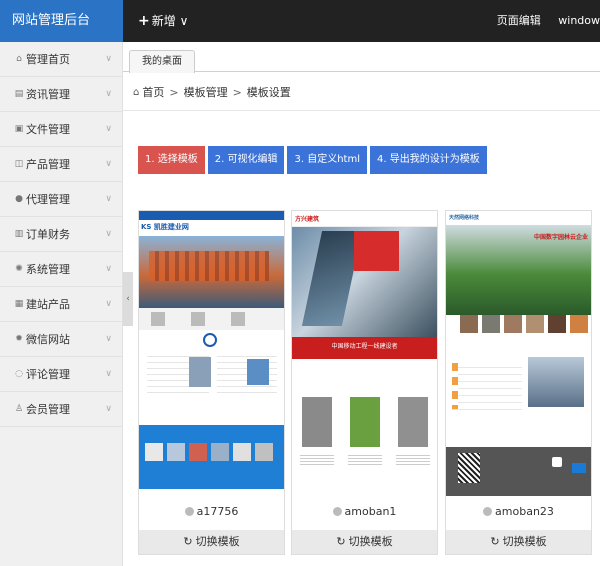 The height and width of the screenshot is (566, 600). Describe the element at coordinates (153, 92) in the screenshot. I see `breadcrumb-home: 首页` at that location.